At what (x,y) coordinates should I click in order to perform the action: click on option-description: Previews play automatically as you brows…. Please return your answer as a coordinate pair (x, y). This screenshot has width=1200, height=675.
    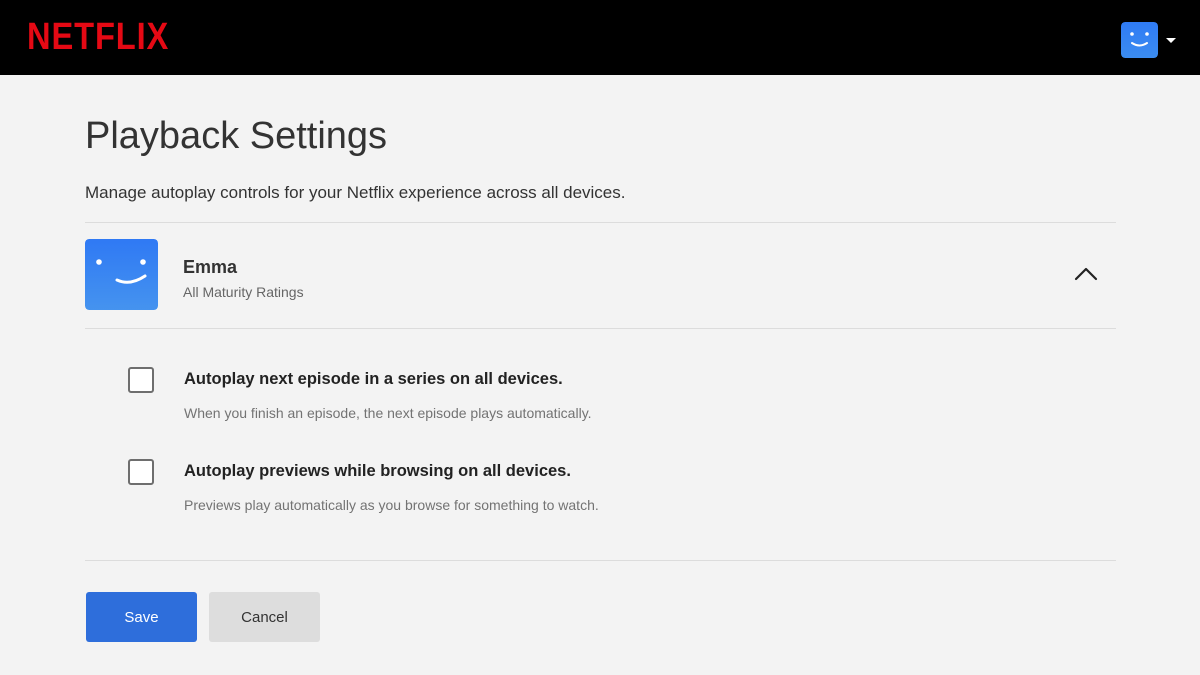
    Looking at the image, I should click on (391, 505).